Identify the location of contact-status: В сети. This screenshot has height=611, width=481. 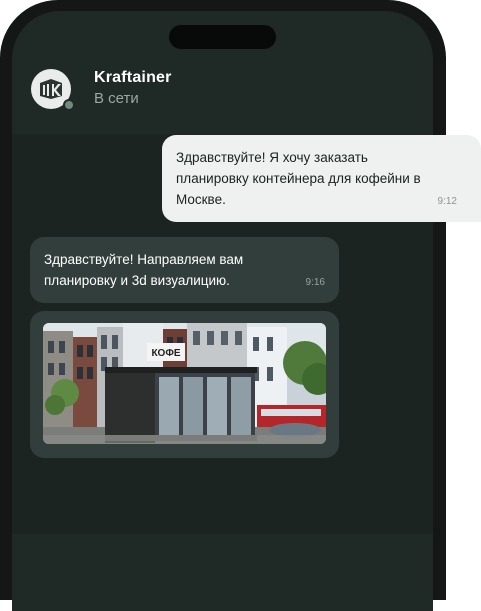
(116, 98).